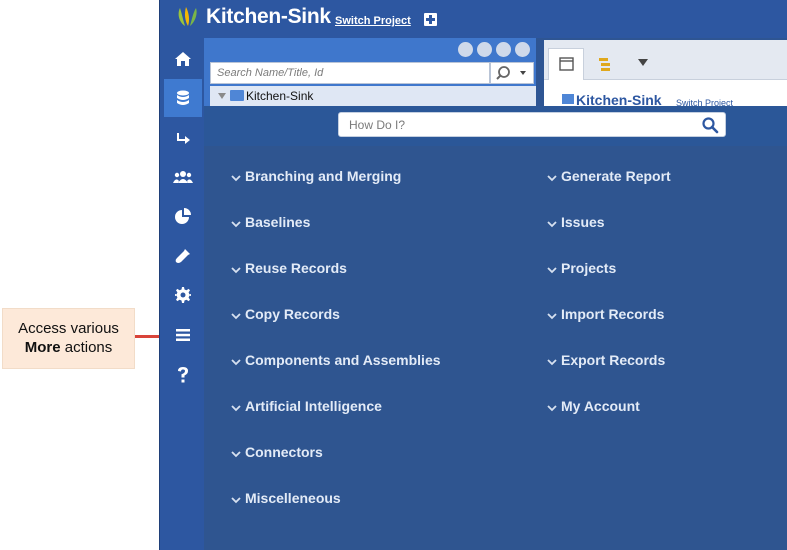  What do you see at coordinates (607, 329) in the screenshot?
I see `how-do-i-item: Import Records` at bounding box center [607, 329].